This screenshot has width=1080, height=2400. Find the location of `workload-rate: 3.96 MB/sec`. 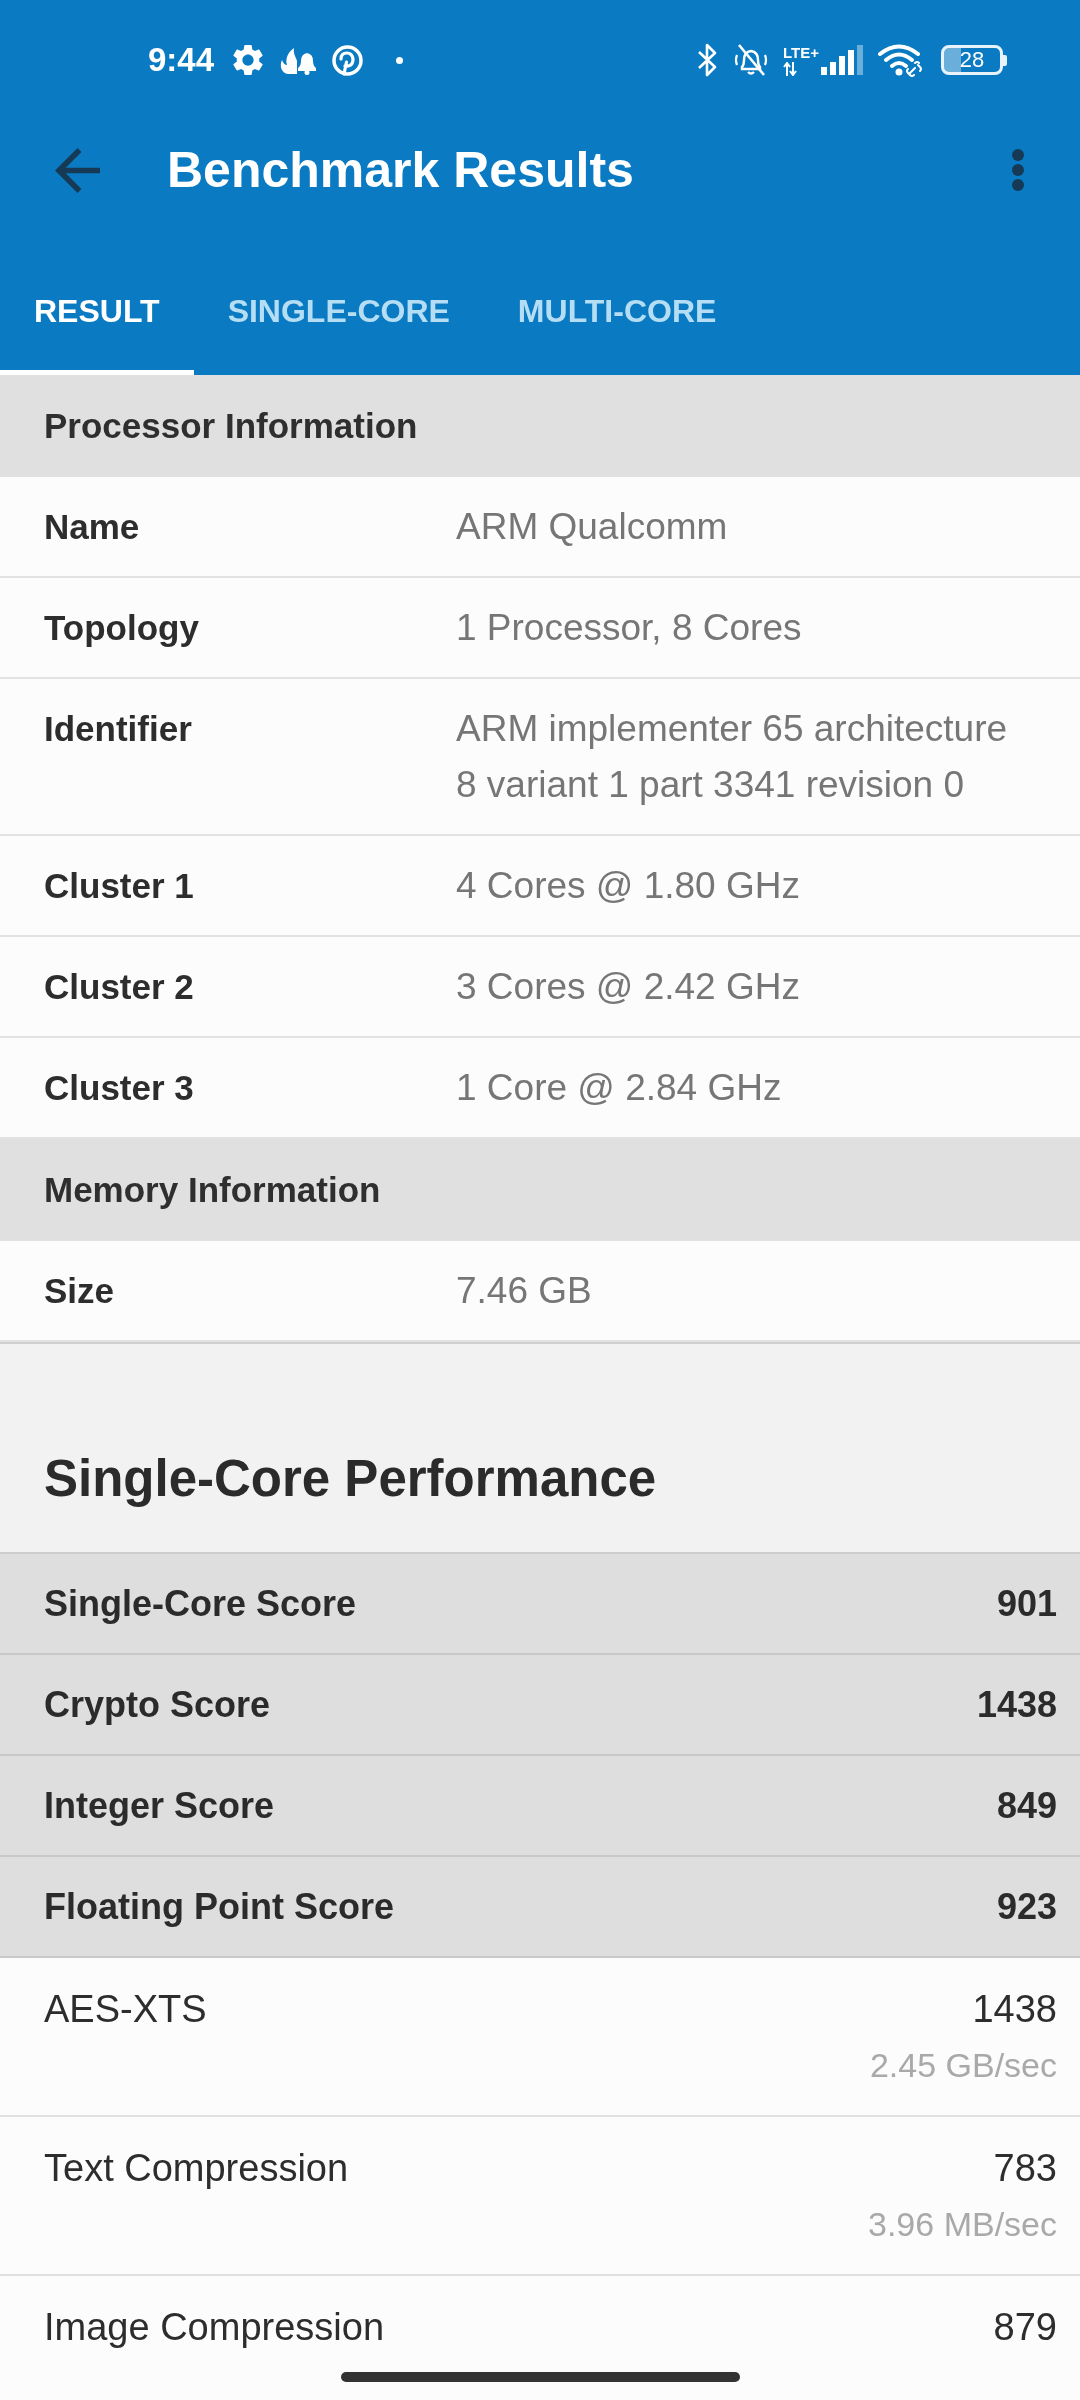

workload-rate: 3.96 MB/sec is located at coordinates (962, 2224).